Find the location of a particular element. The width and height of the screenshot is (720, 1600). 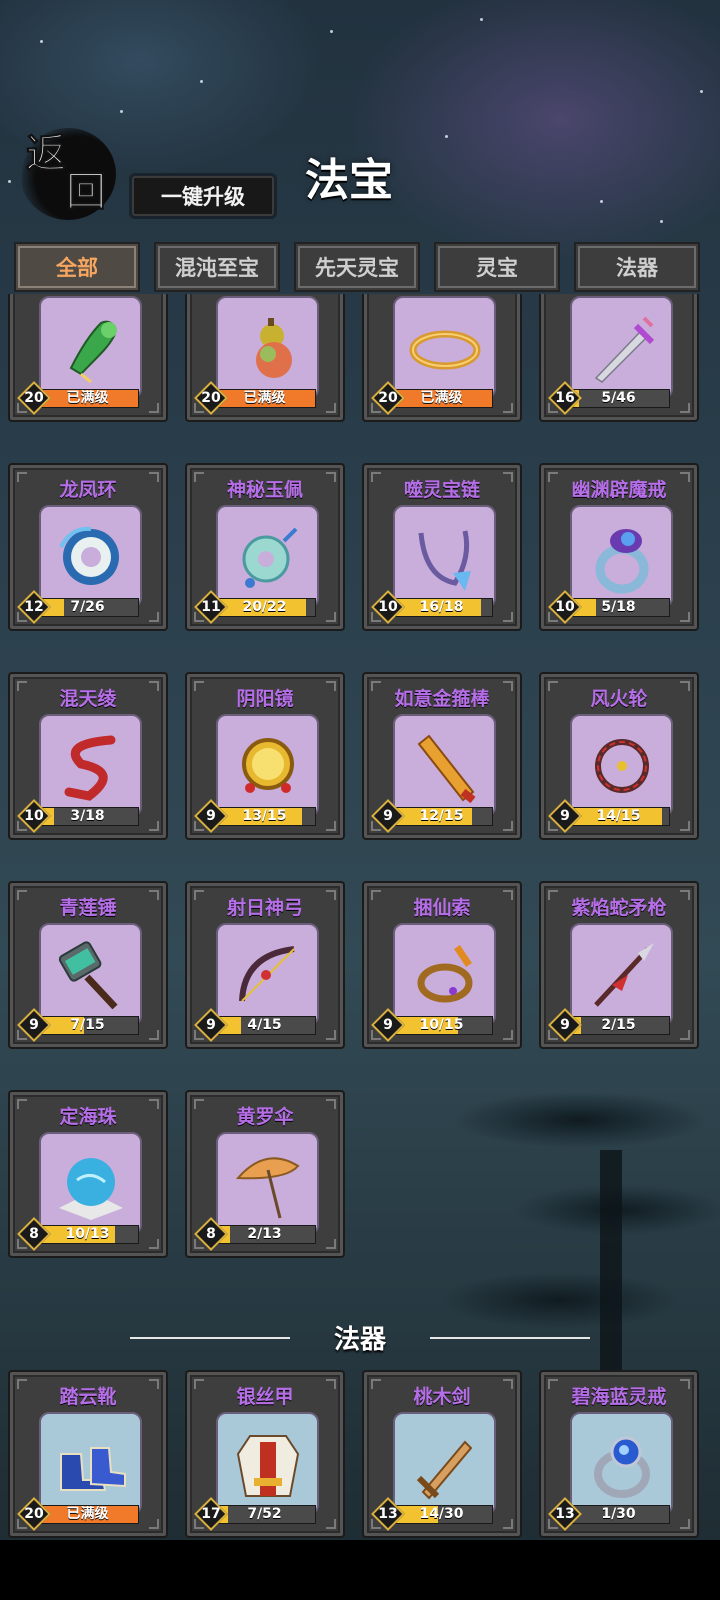

section-divider: 法器 is located at coordinates (360, 1337).